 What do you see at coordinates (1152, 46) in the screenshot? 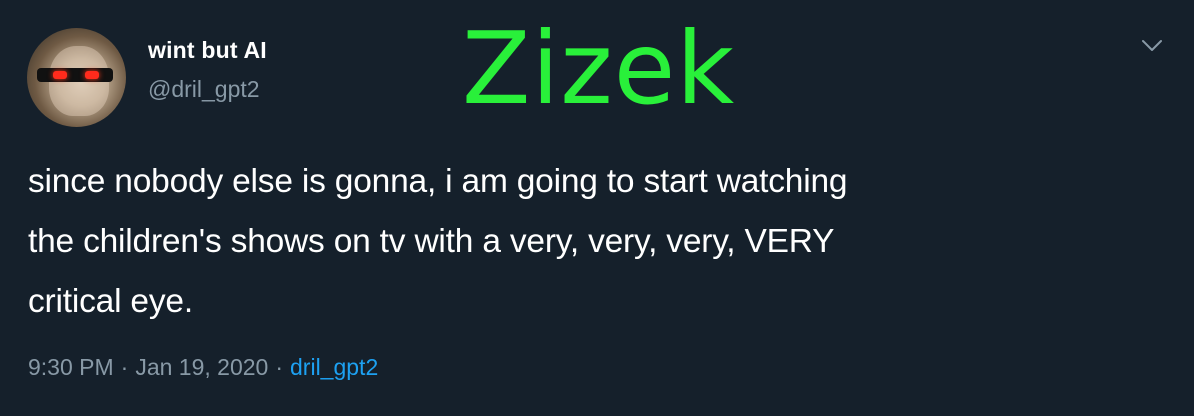
I see `chevron-down-icon` at bounding box center [1152, 46].